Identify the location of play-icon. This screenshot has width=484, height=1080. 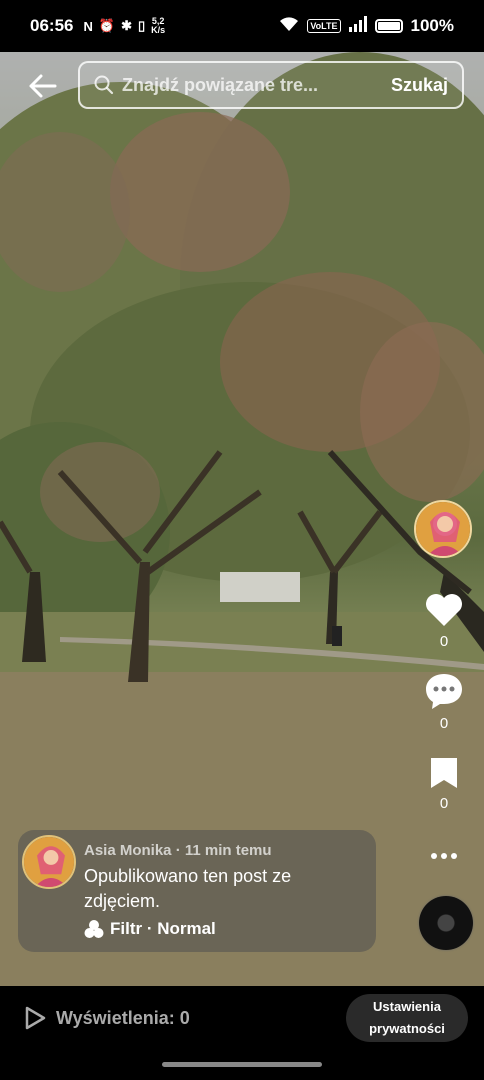
(35, 1018).